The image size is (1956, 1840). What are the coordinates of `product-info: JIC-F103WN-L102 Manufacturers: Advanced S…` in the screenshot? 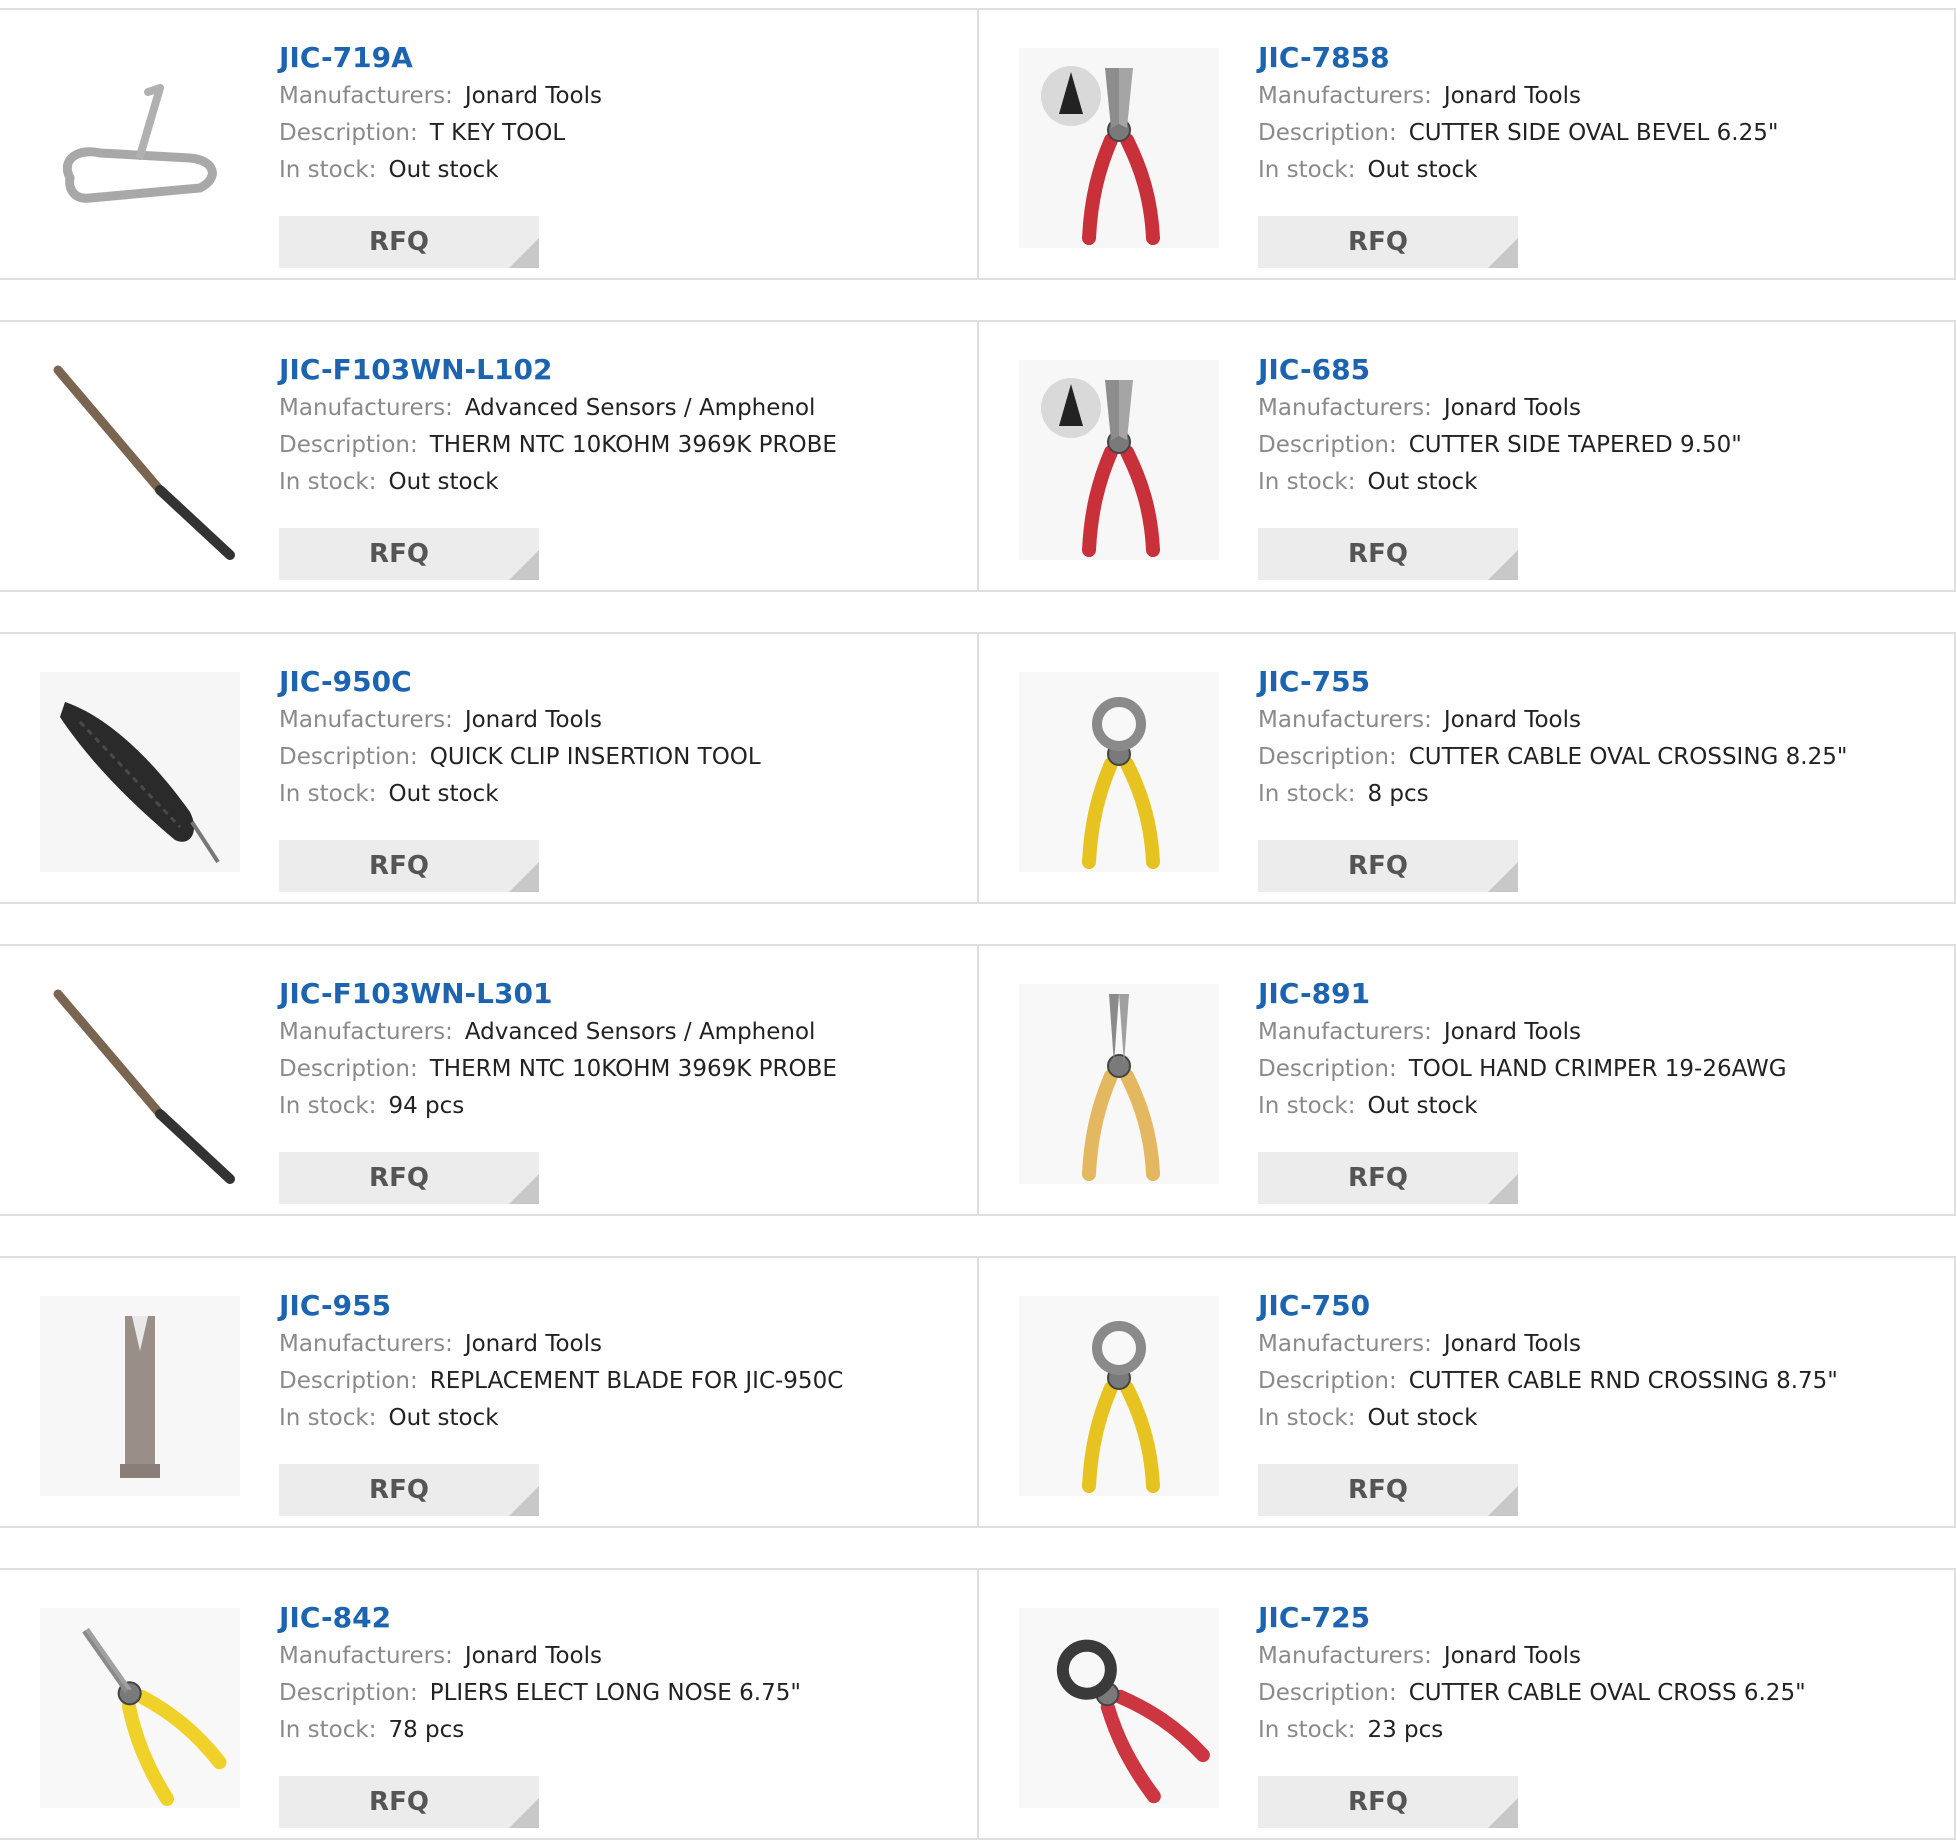 It's located at (558, 425).